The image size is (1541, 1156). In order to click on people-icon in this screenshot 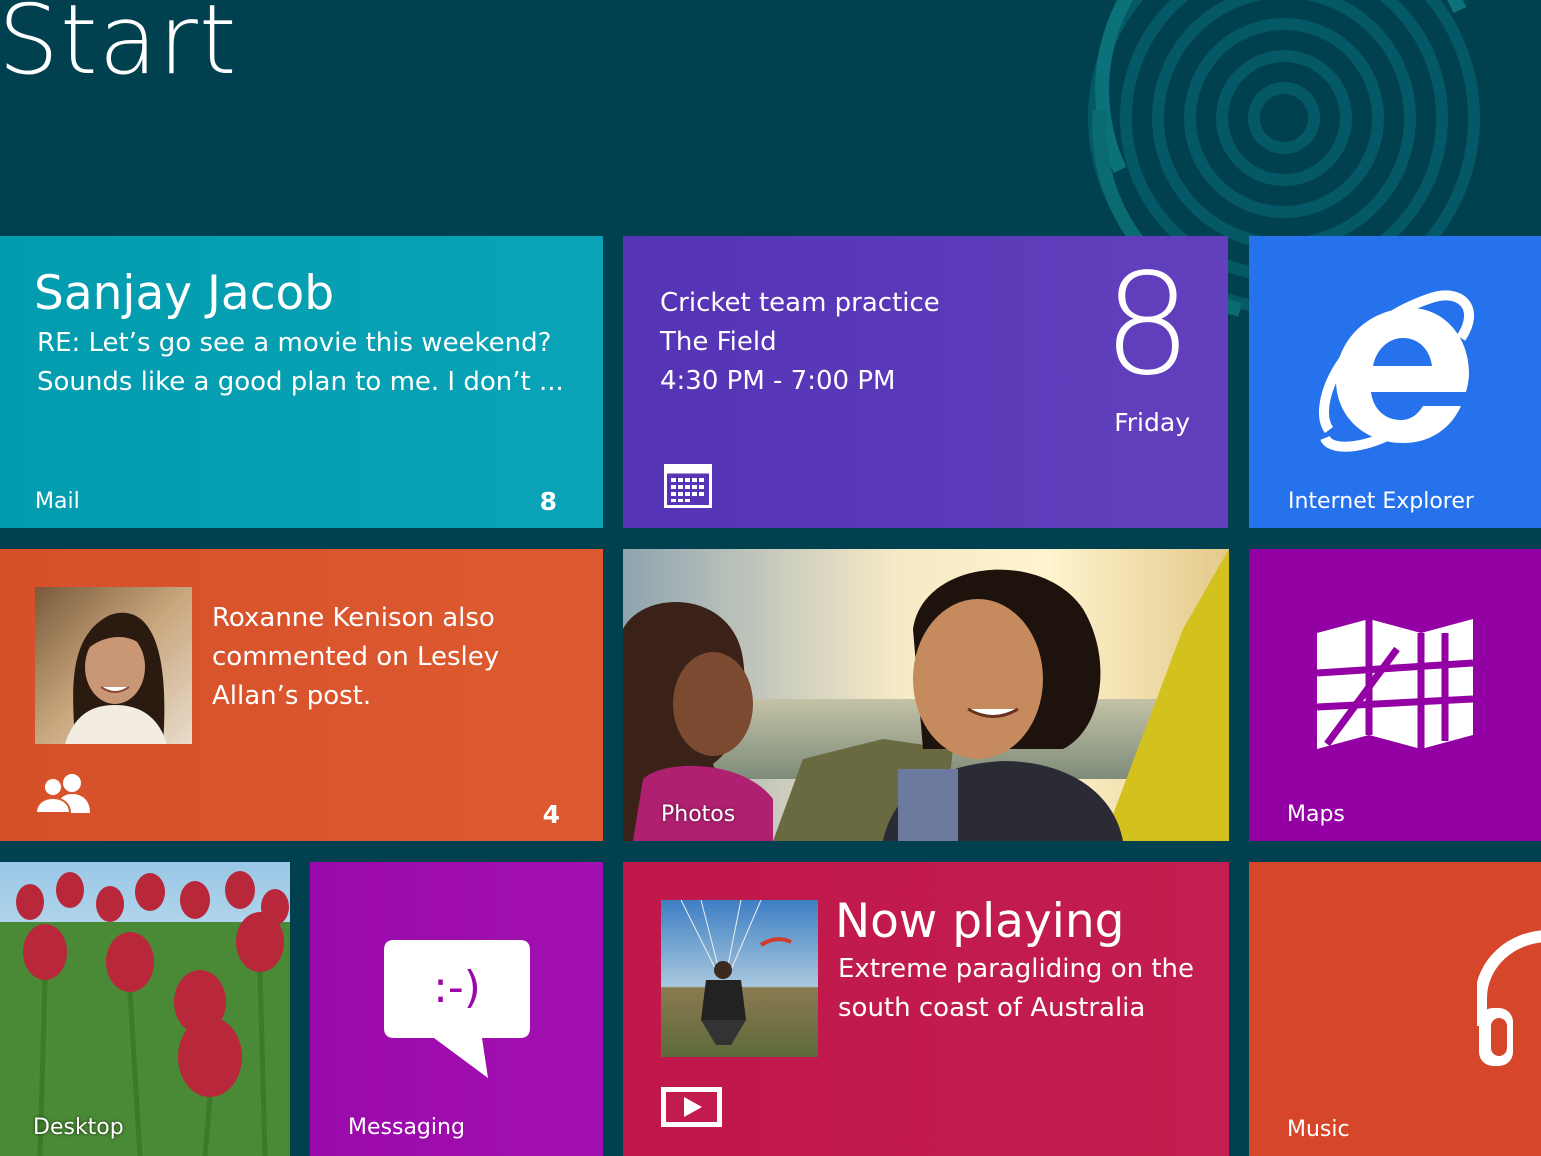, I will do `click(63, 793)`.